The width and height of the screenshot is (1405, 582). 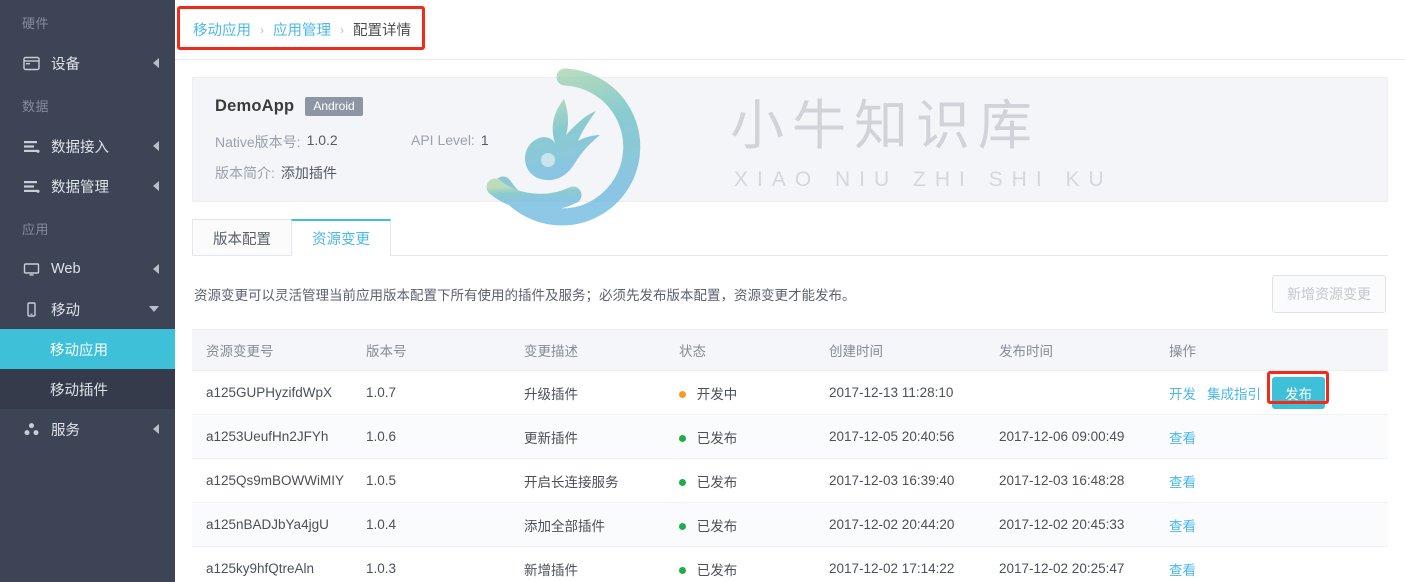 I want to click on cell-published-at, so click(x=1070, y=392).